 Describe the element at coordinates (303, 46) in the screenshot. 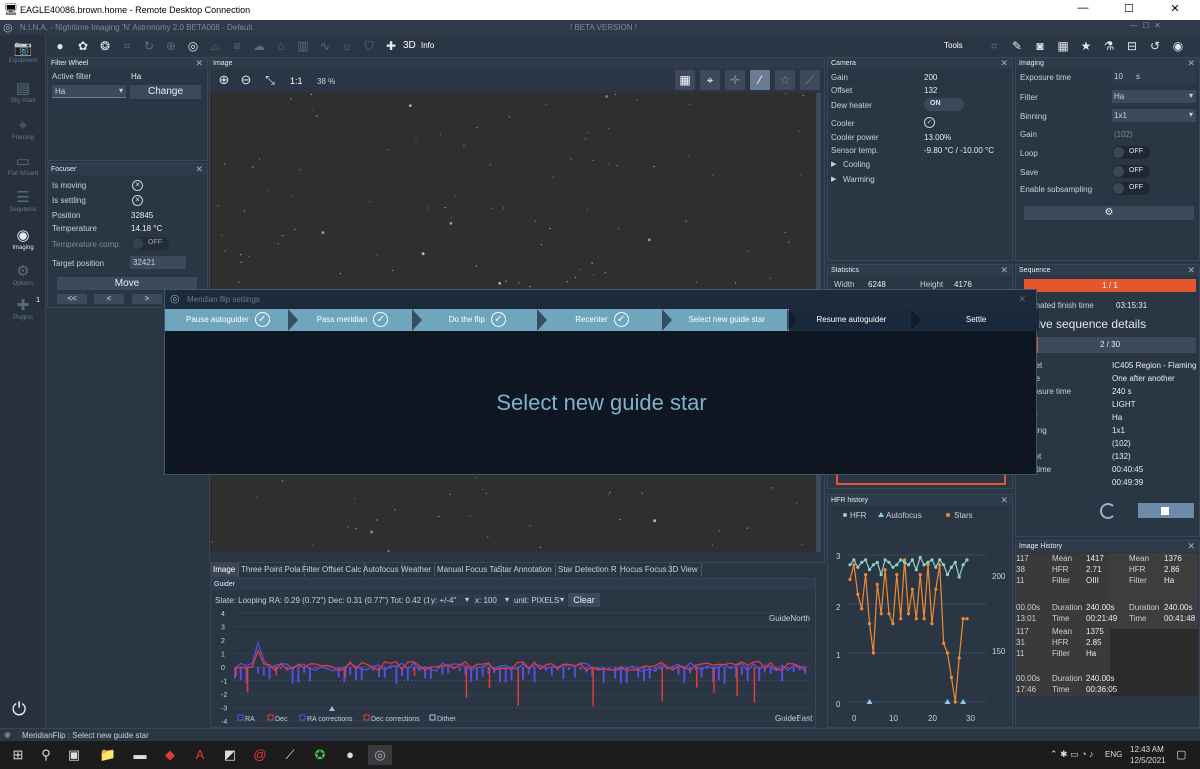

I see `chart-icon: ▥` at that location.